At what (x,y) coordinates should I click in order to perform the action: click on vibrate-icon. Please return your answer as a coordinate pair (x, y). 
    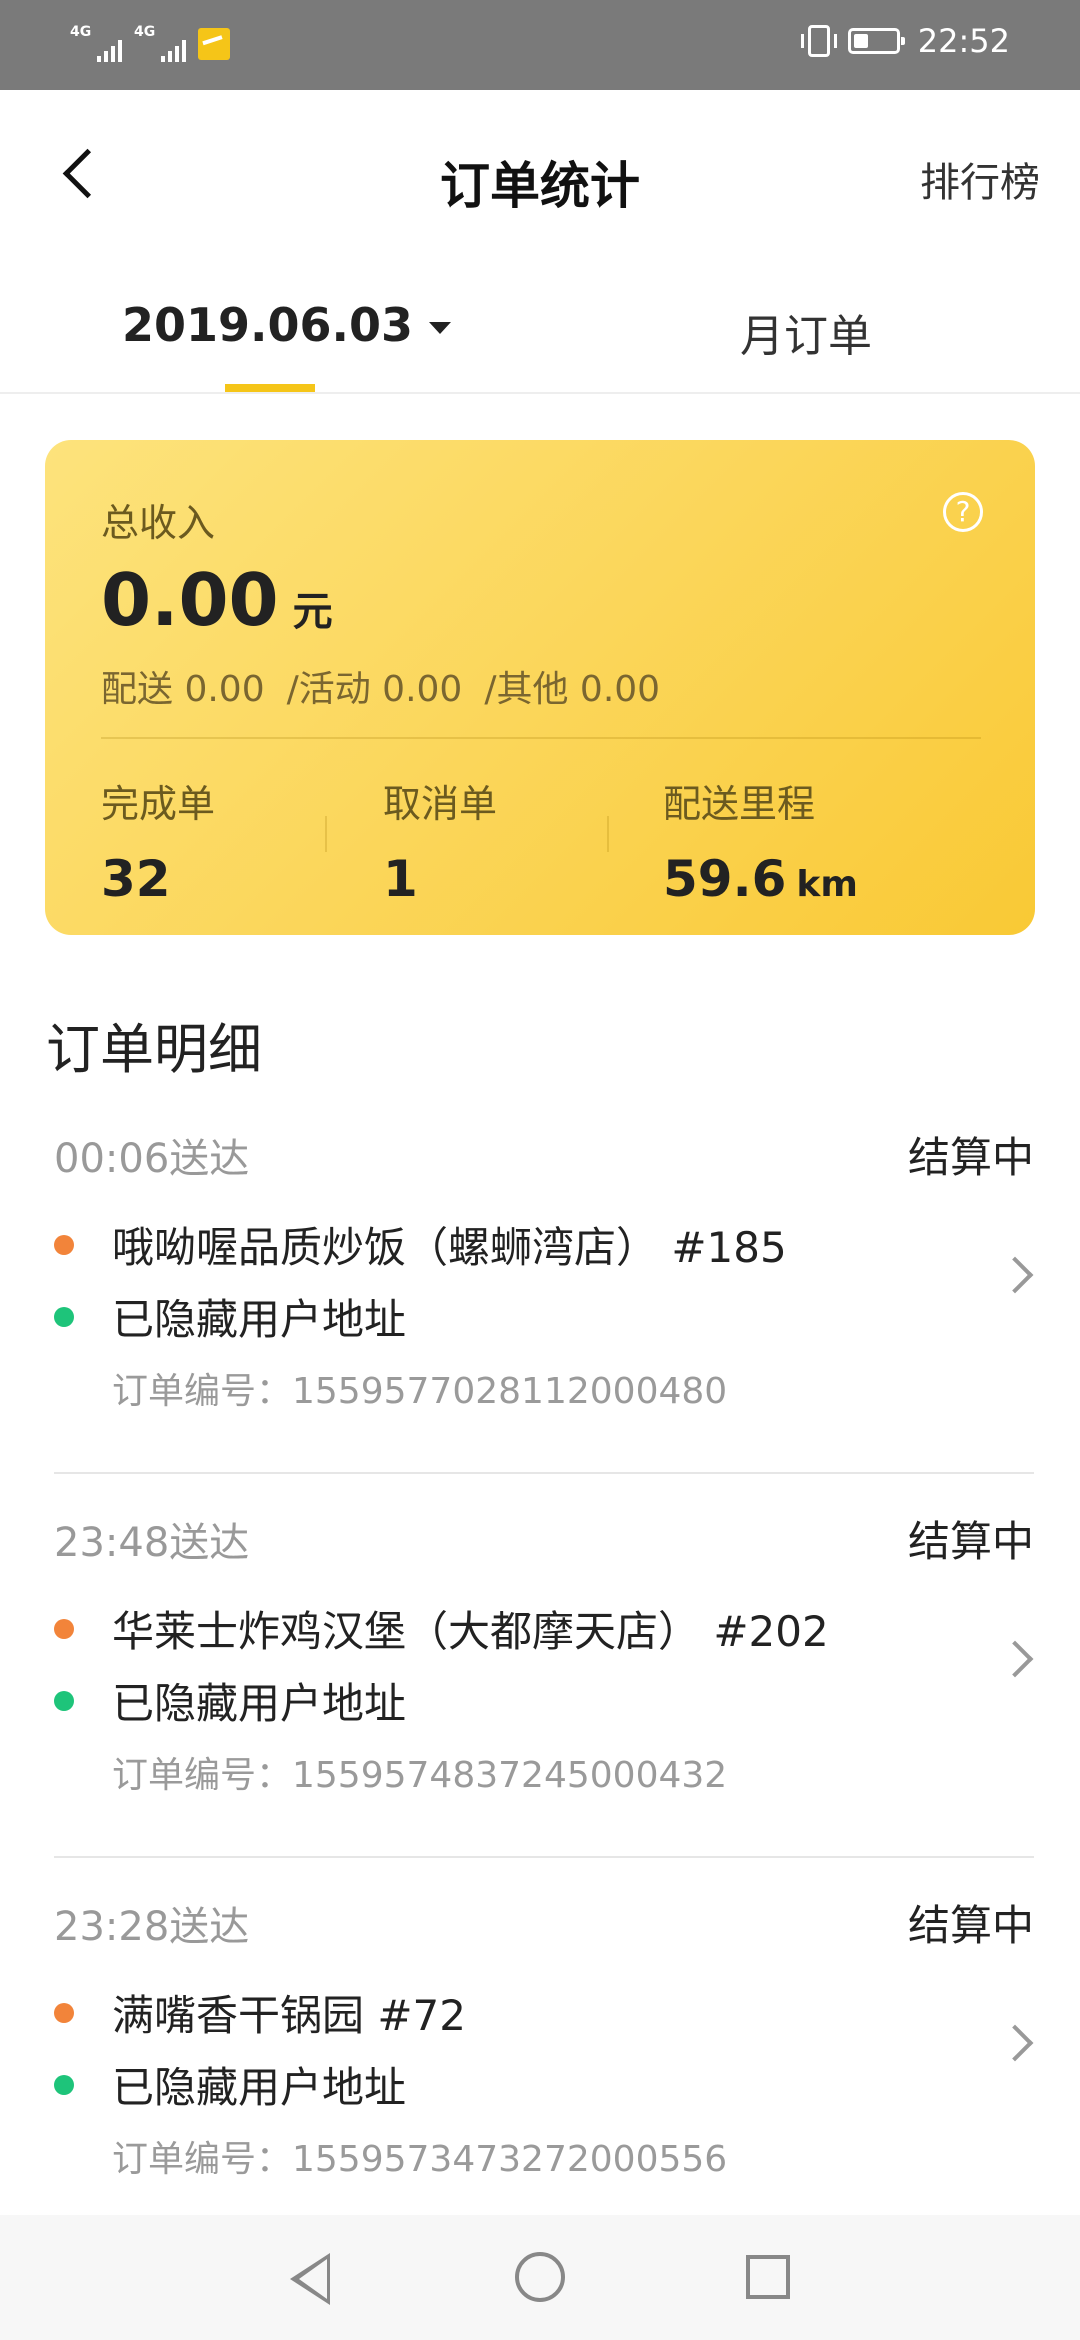
    Looking at the image, I should click on (818, 41).